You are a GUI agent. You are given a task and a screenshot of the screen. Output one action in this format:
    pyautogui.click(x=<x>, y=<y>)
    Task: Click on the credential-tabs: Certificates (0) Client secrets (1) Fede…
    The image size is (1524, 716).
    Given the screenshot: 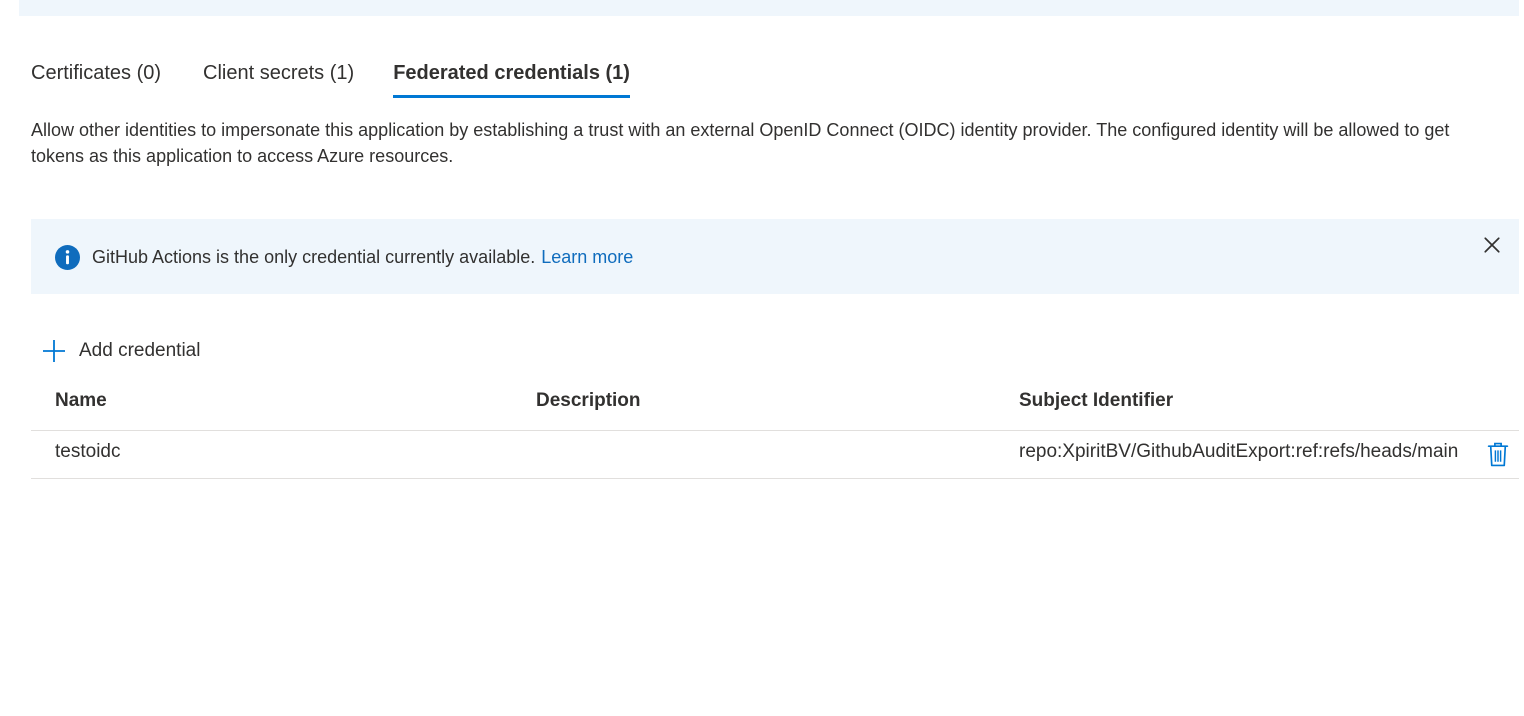 What is the action you would take?
    pyautogui.click(x=330, y=79)
    